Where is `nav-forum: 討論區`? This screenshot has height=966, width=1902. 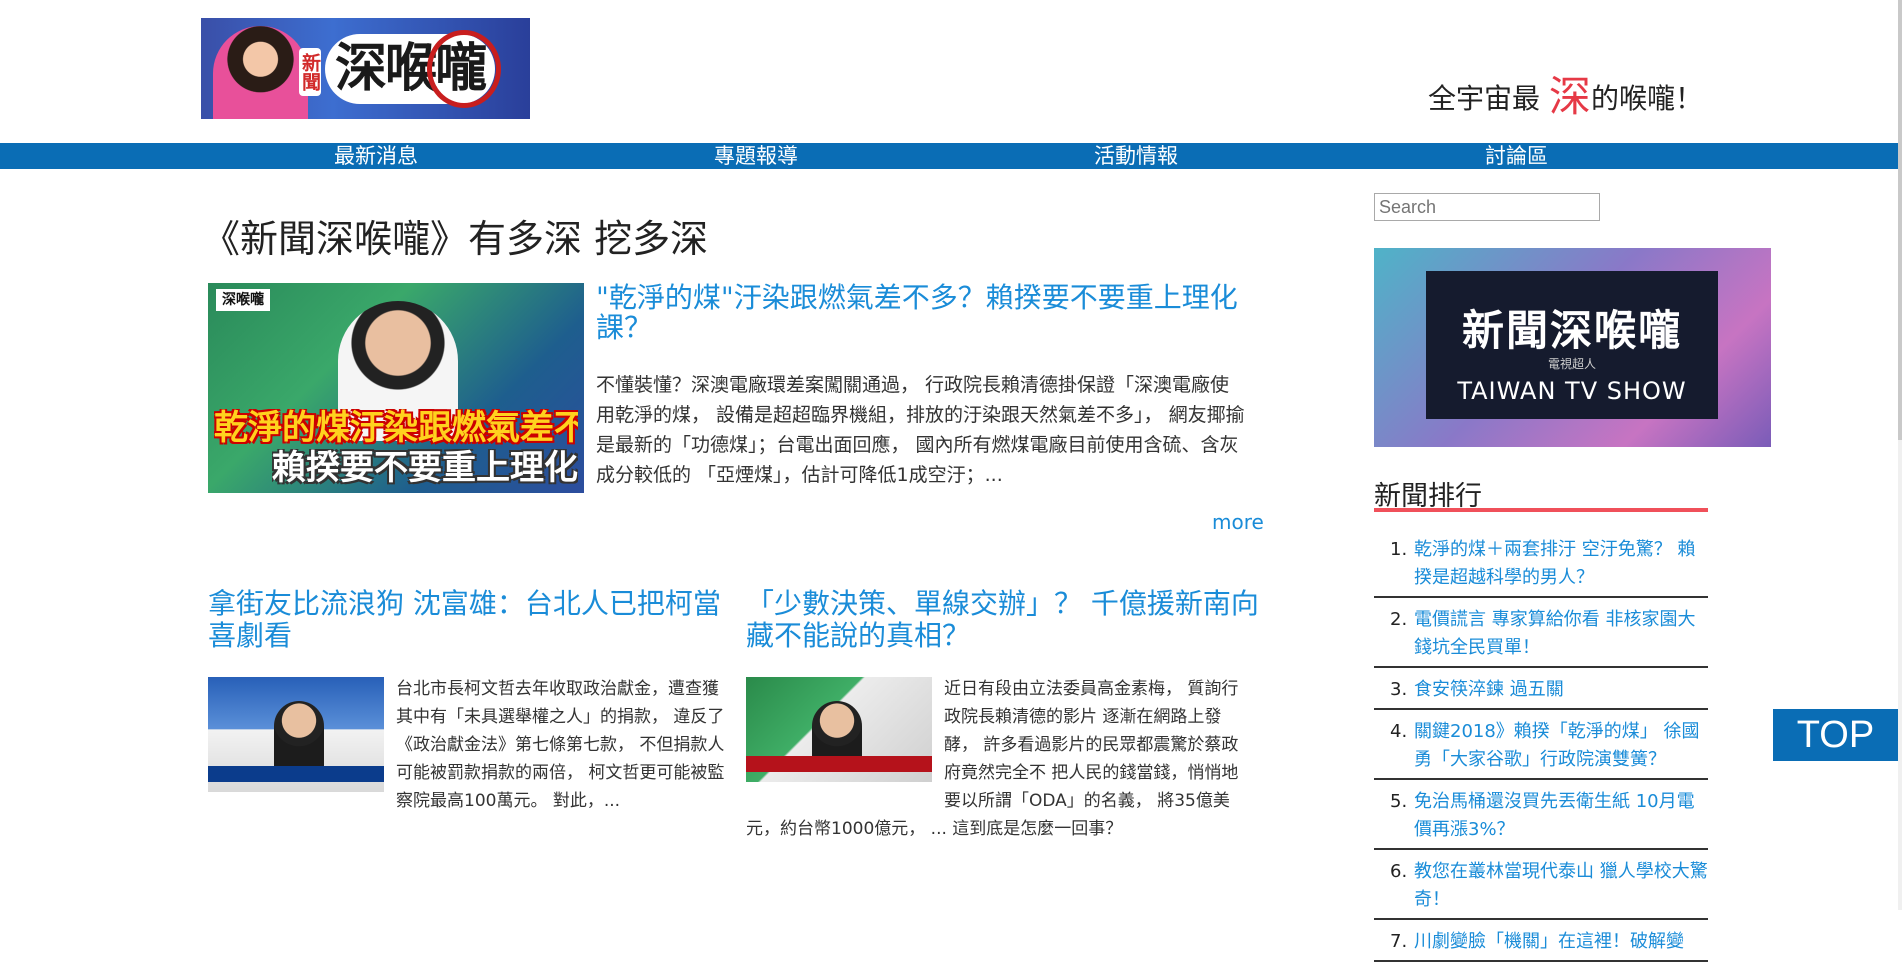 nav-forum: 討論區 is located at coordinates (1516, 156).